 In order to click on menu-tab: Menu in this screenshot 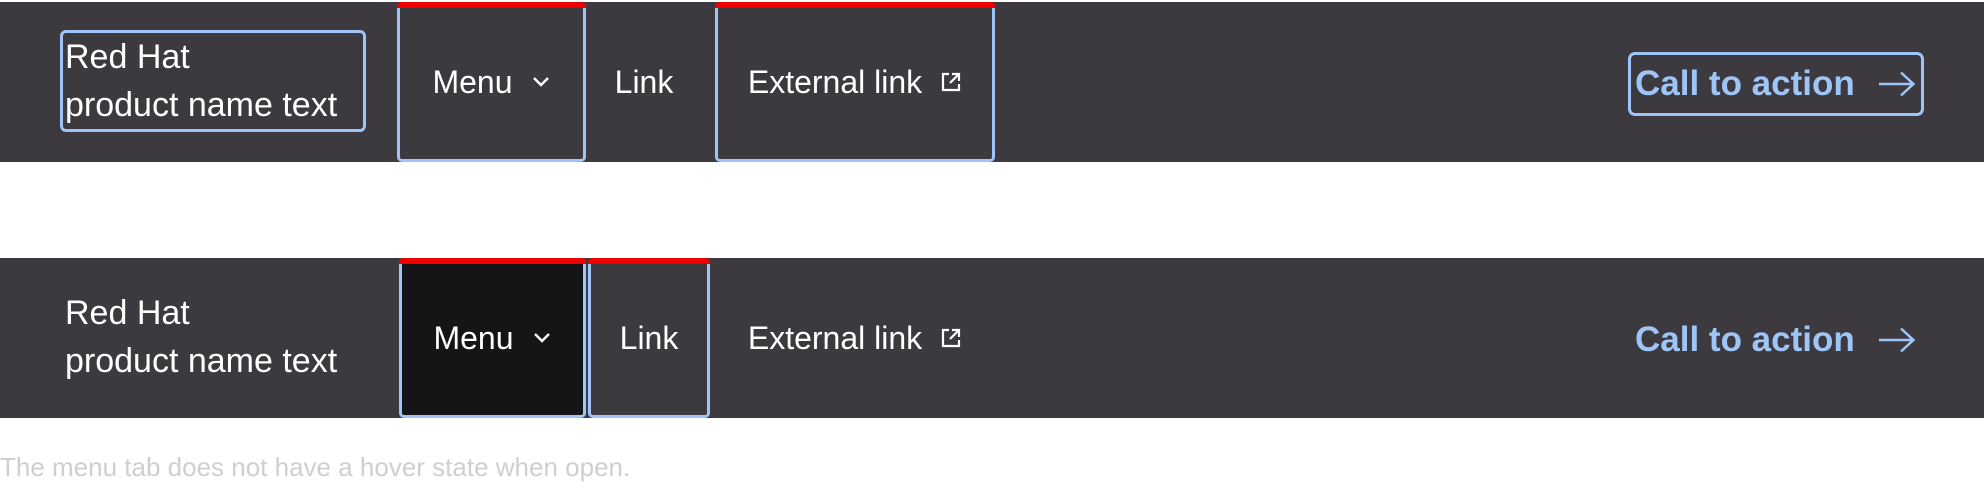, I will do `click(491, 82)`.